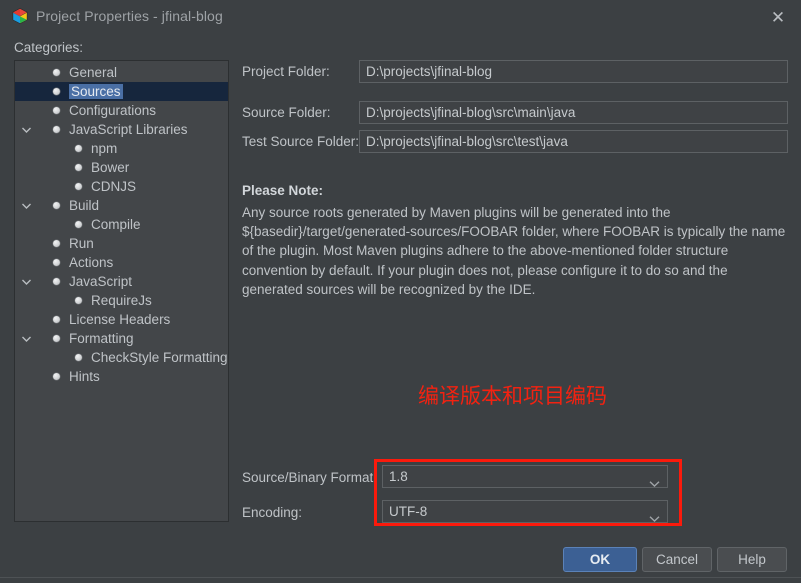 This screenshot has width=801, height=583. Describe the element at coordinates (272, 512) in the screenshot. I see `encoding-label: Encoding:` at that location.